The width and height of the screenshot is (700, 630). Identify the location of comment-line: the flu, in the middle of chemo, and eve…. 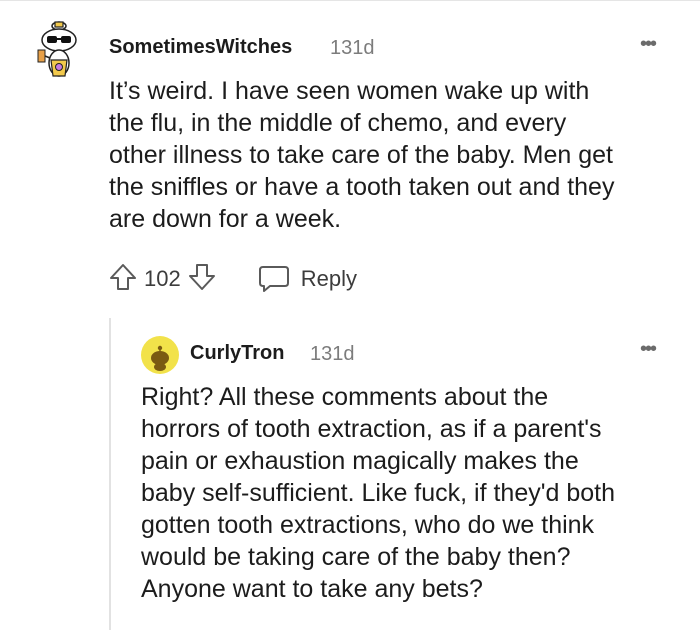
(338, 123).